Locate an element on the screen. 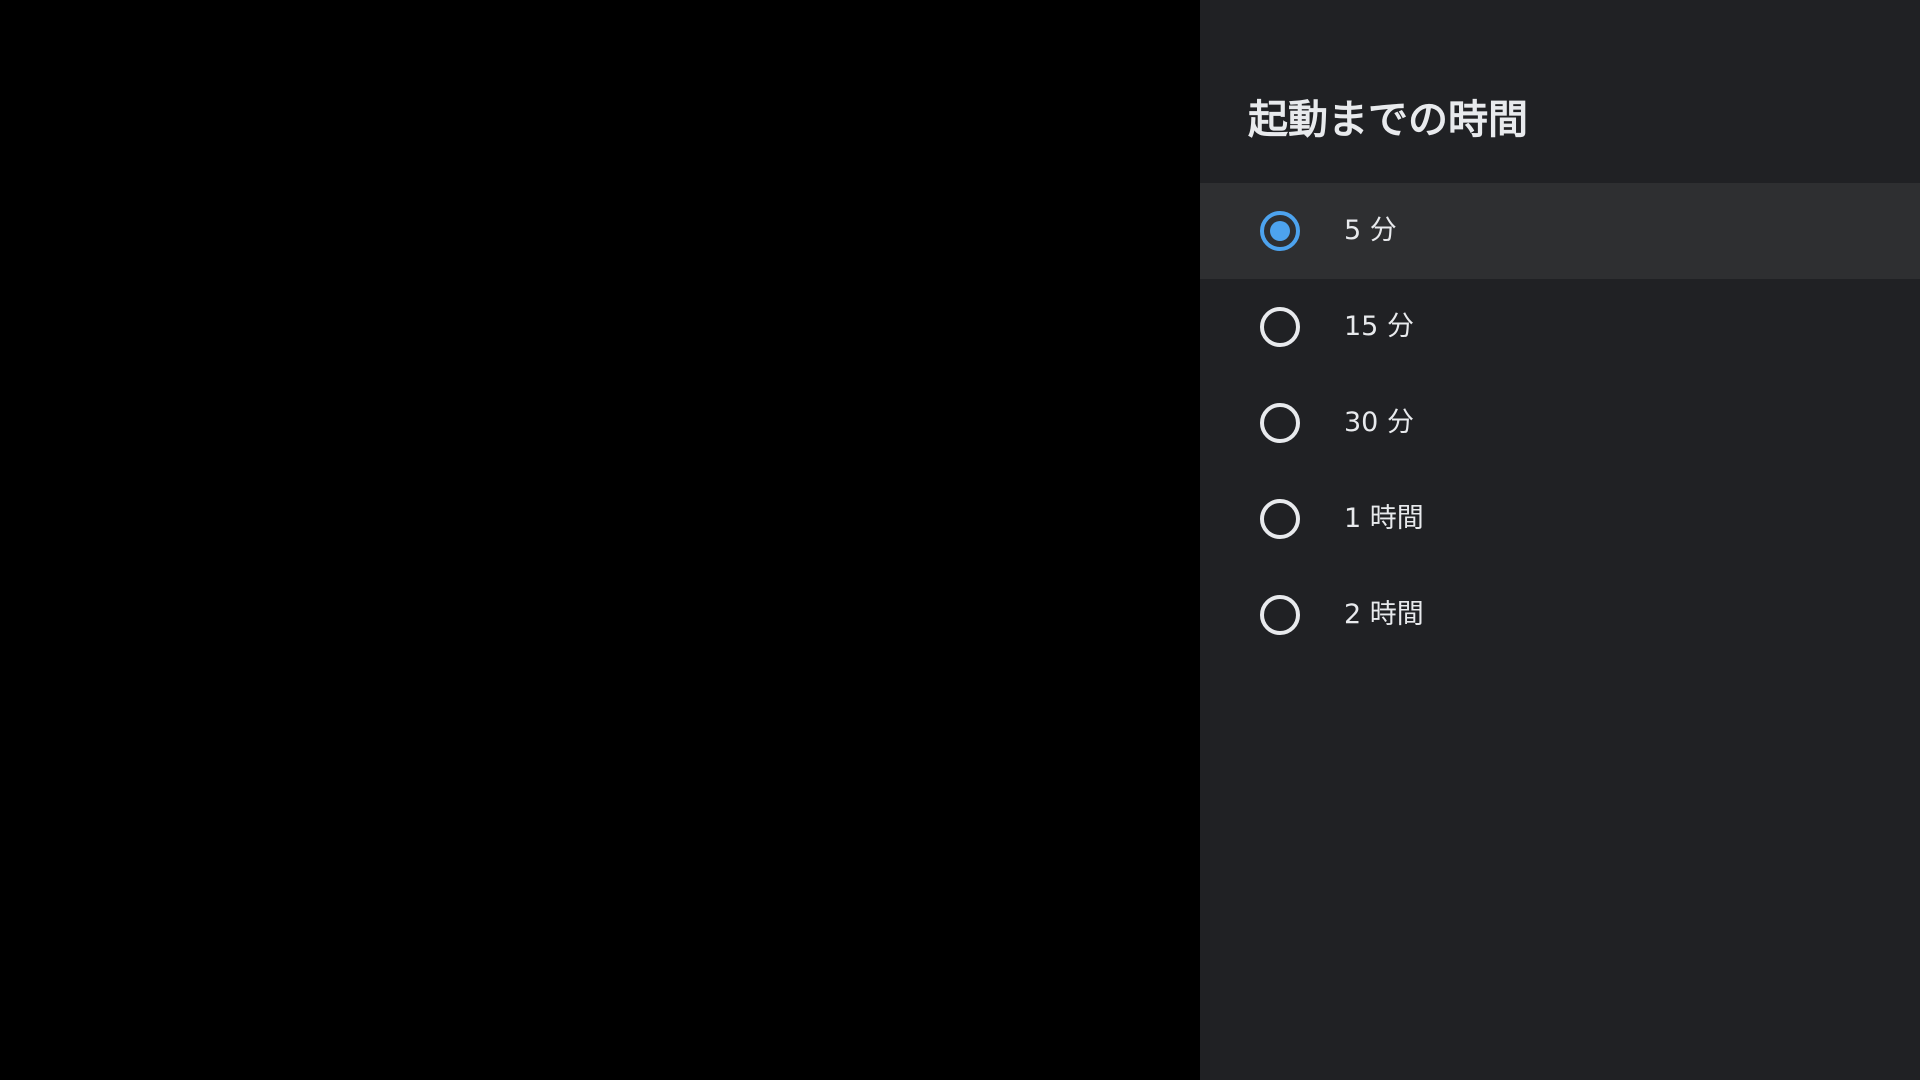 Image resolution: width=1920 pixels, height=1080 pixels. option-label: 30 分 is located at coordinates (1379, 422).